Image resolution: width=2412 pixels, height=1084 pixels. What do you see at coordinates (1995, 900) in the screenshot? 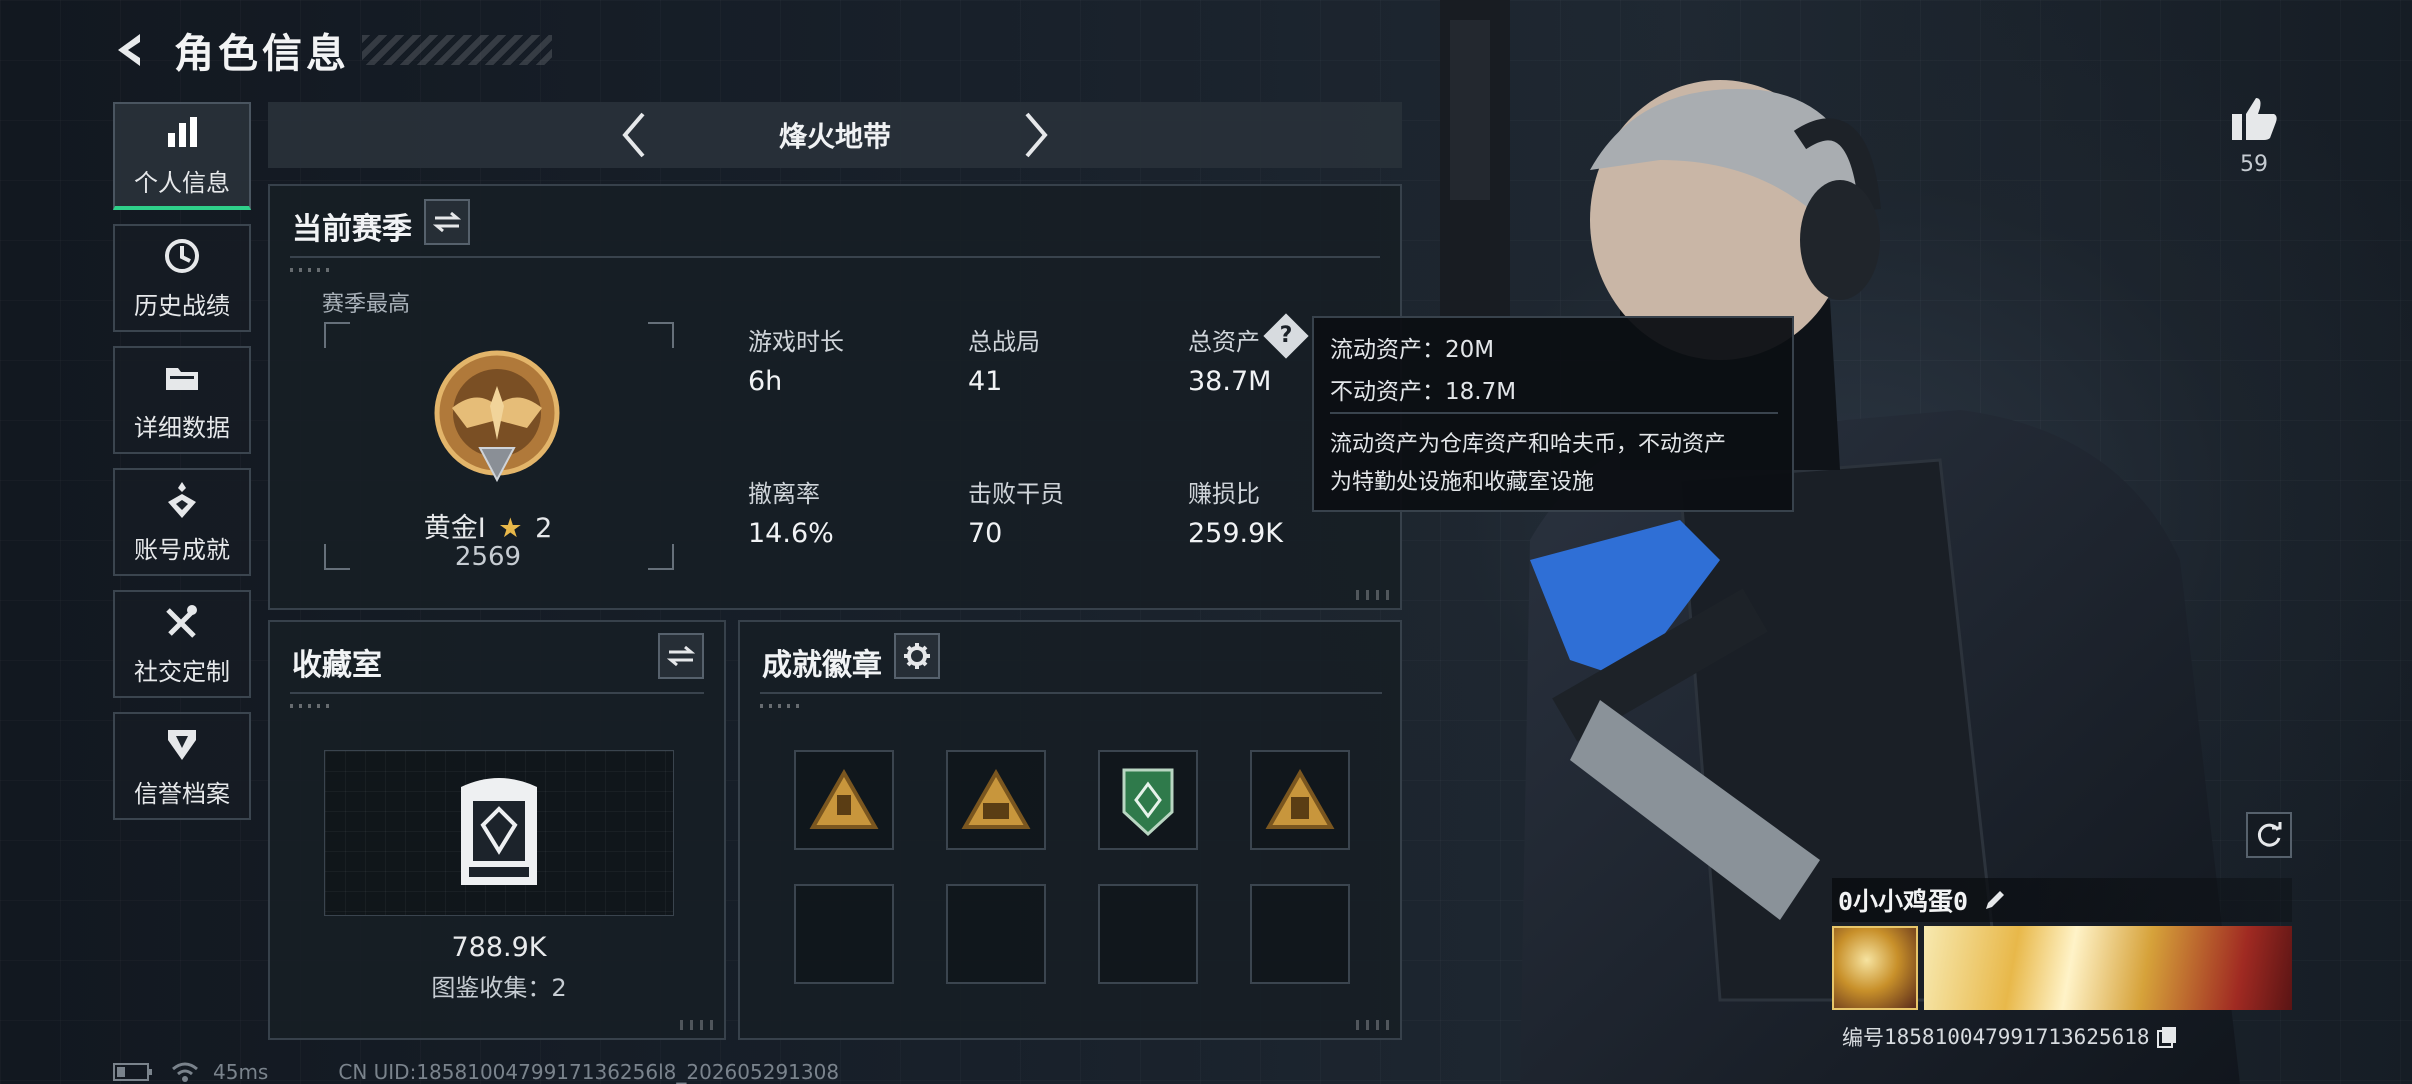
I see `edit-name-icon` at bounding box center [1995, 900].